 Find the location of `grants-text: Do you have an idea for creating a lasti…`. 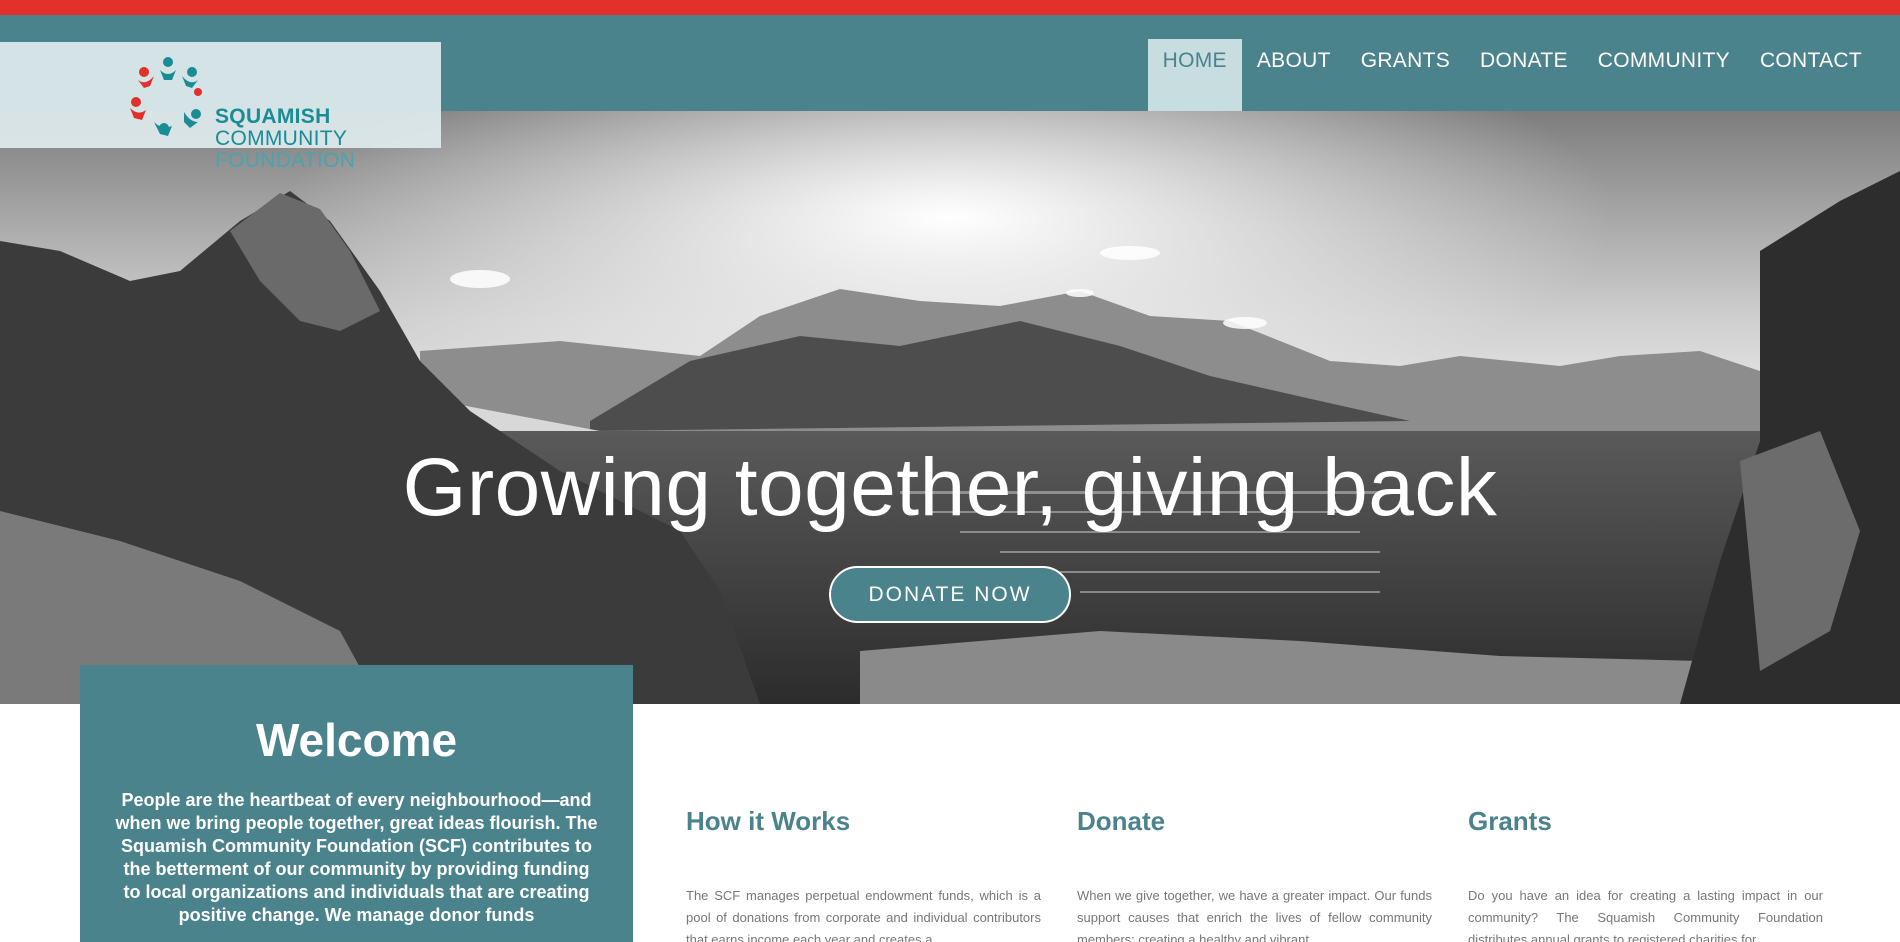

grants-text: Do you have an idea for creating a lasti… is located at coordinates (1645, 915).